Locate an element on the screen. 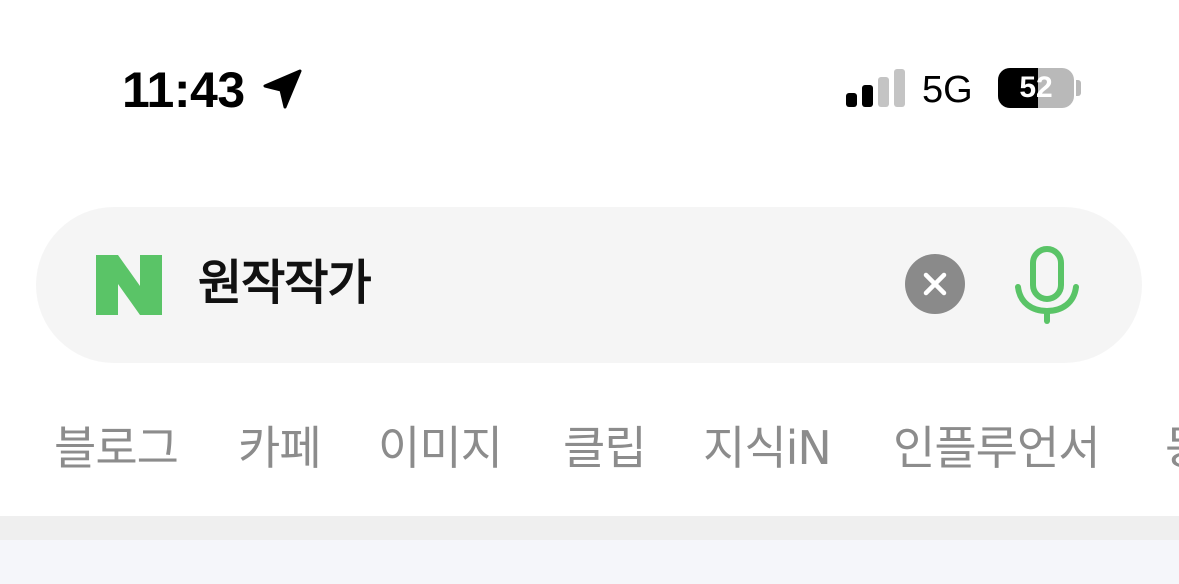  tab-blog: 블로그 is located at coordinates (116, 448).